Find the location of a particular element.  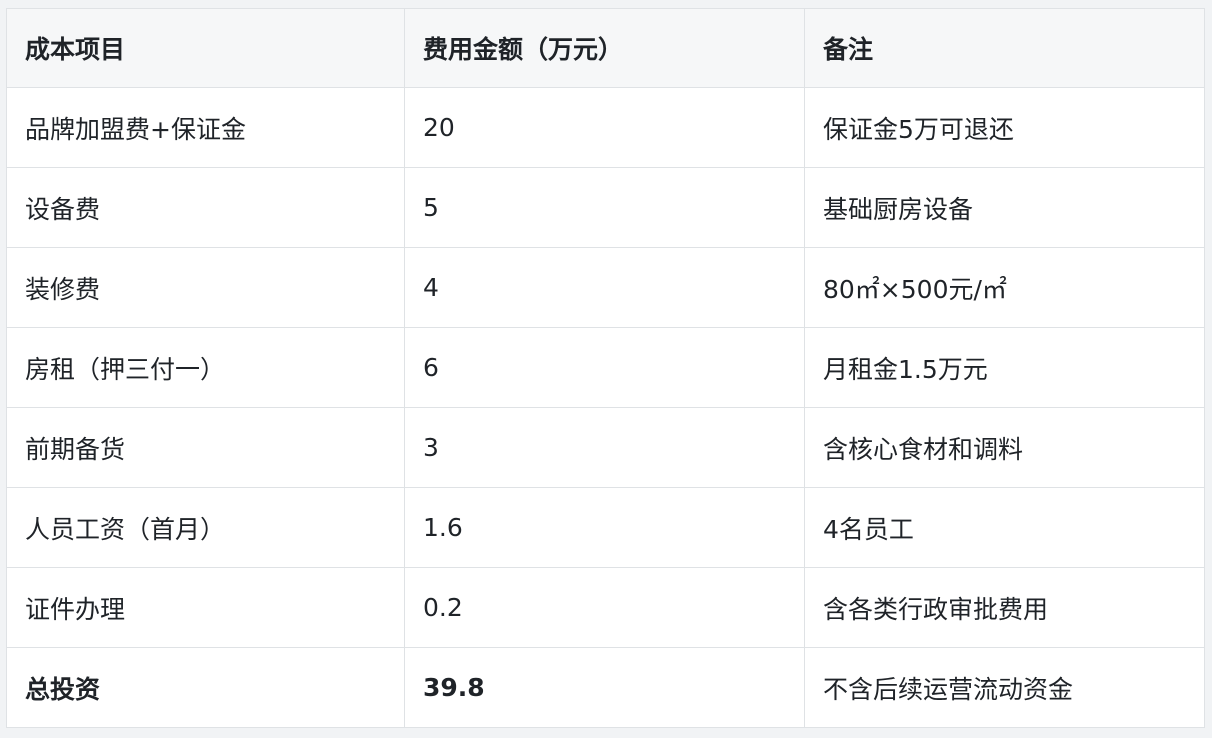

cell-note: 保证金5万可退还 is located at coordinates (1004, 127).